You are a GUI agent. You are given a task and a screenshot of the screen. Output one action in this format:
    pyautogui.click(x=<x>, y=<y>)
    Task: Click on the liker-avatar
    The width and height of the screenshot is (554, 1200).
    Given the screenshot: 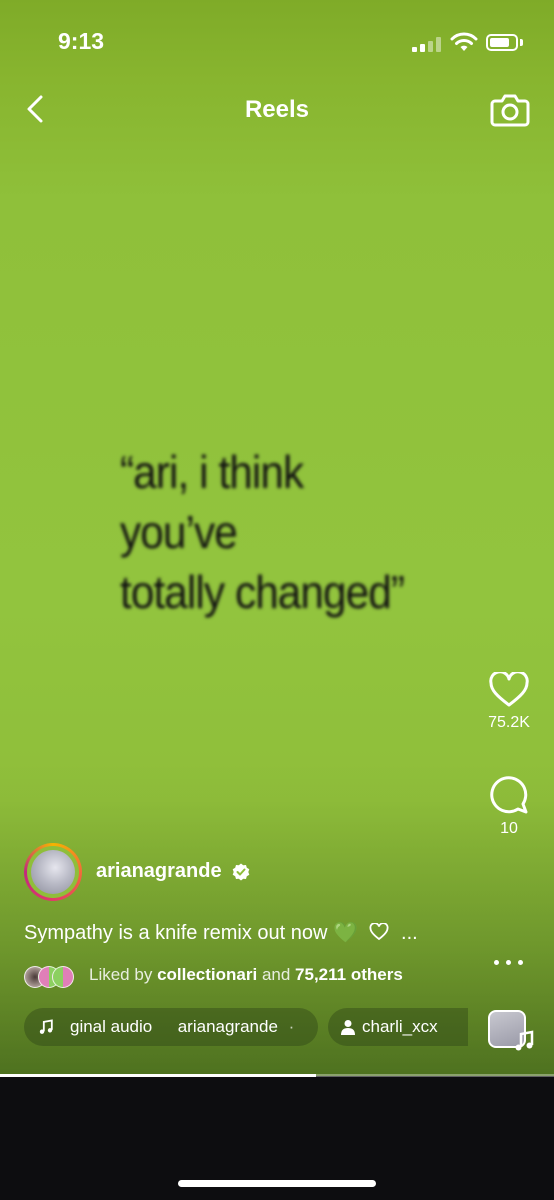 What is the action you would take?
    pyautogui.click(x=63, y=977)
    